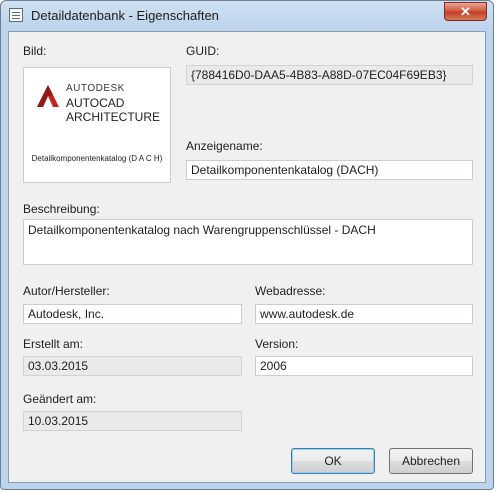  What do you see at coordinates (290, 291) in the screenshot?
I see `web-address-label: Webadresse:` at bounding box center [290, 291].